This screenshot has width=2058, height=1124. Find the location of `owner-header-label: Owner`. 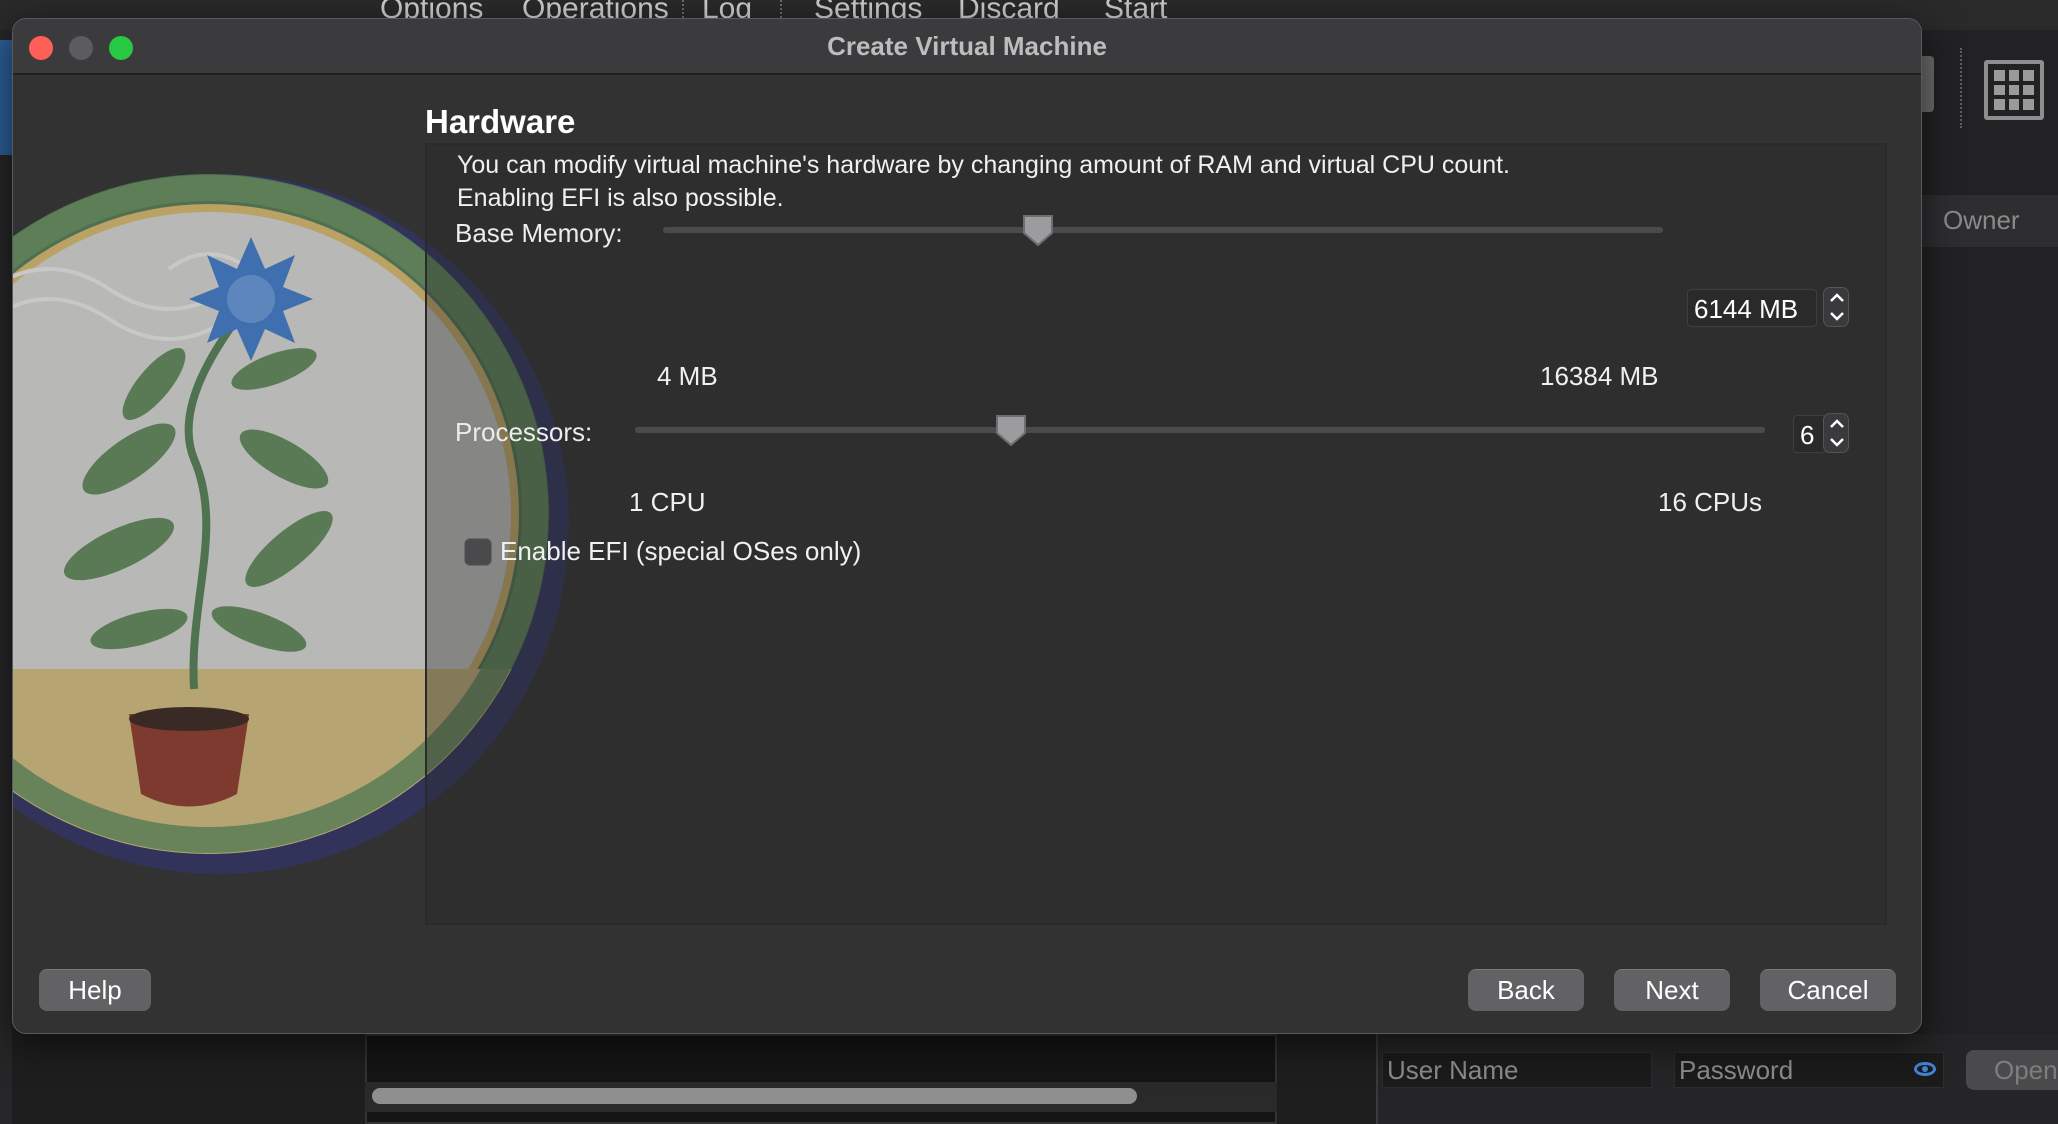

owner-header-label: Owner is located at coordinates (1981, 220).